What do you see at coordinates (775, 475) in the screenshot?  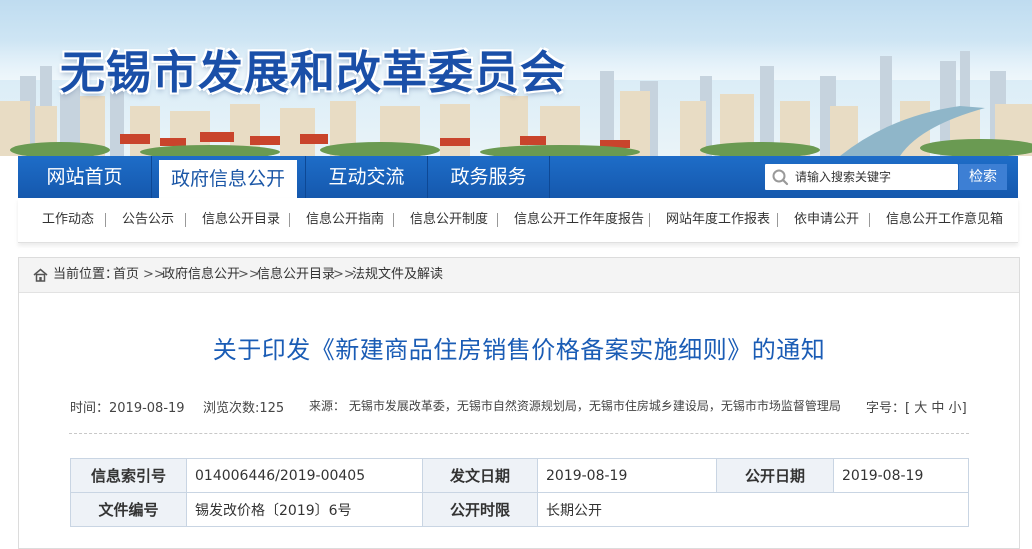 I see `info-key-publish-date: 公开日期` at bounding box center [775, 475].